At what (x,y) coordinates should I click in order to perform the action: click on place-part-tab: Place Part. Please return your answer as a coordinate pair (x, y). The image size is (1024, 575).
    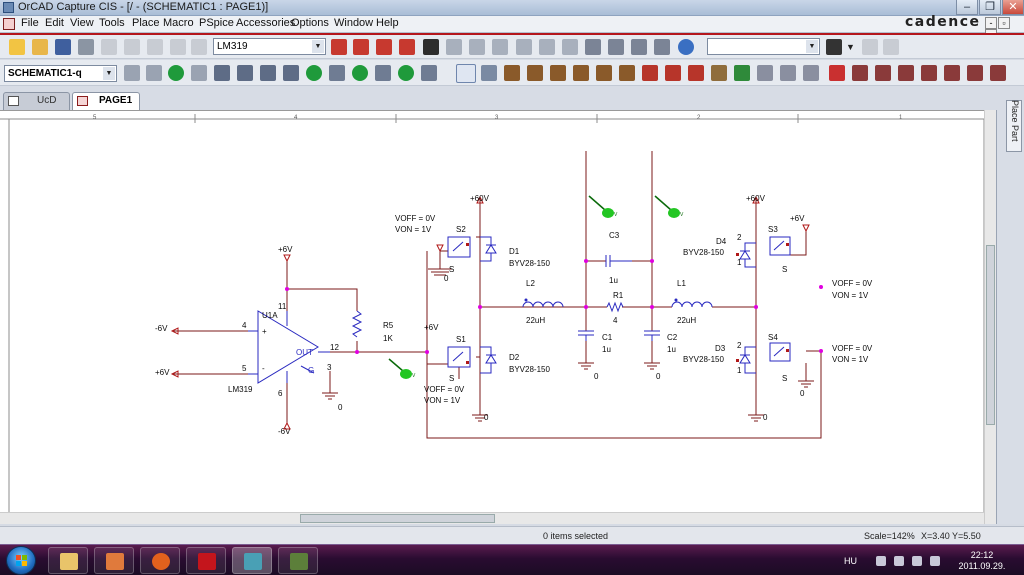
    Looking at the image, I should click on (1014, 126).